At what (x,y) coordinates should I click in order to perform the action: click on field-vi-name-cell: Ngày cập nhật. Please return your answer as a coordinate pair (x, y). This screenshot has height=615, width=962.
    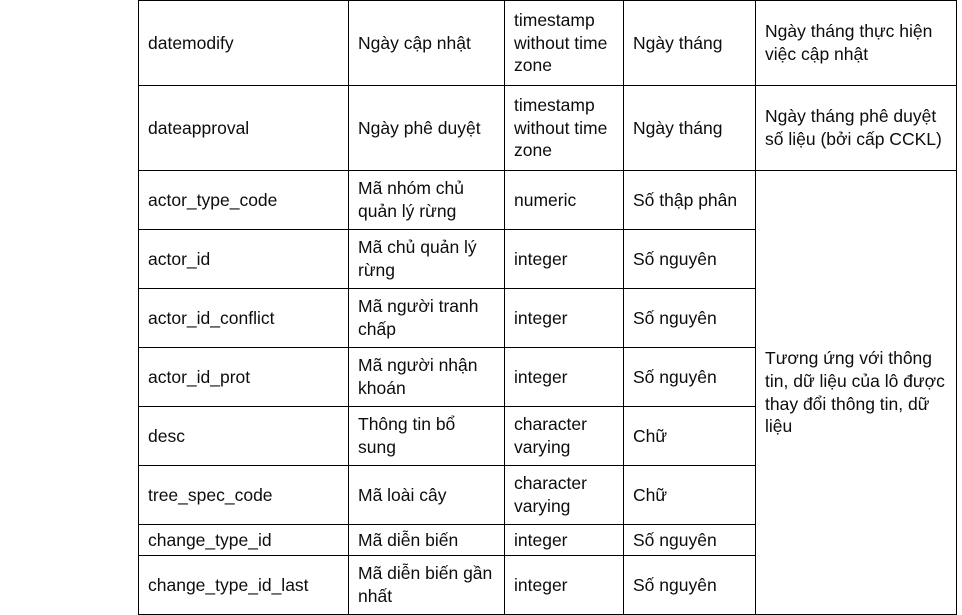
    Looking at the image, I should click on (426, 43).